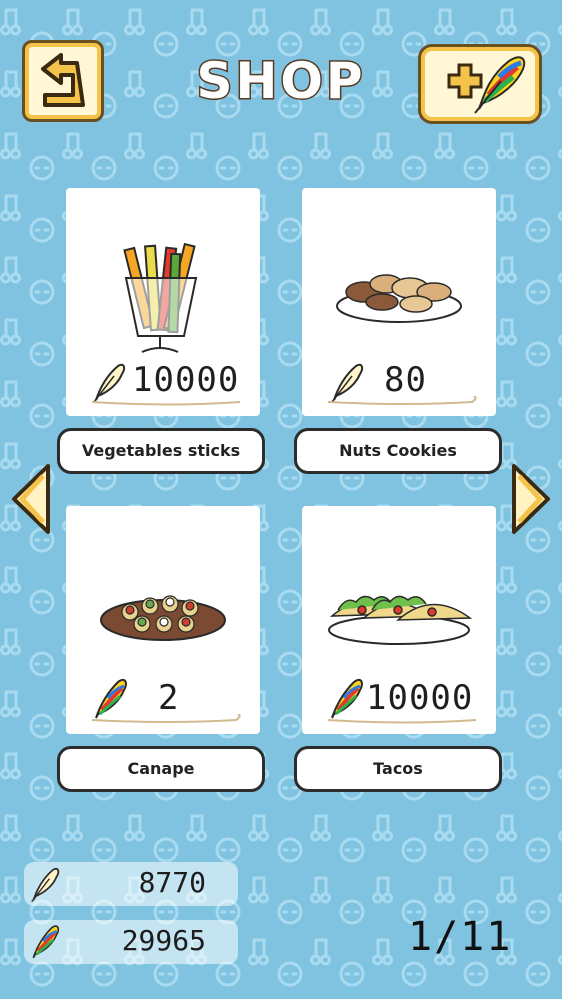  I want to click on tacos-icon, so click(400, 620).